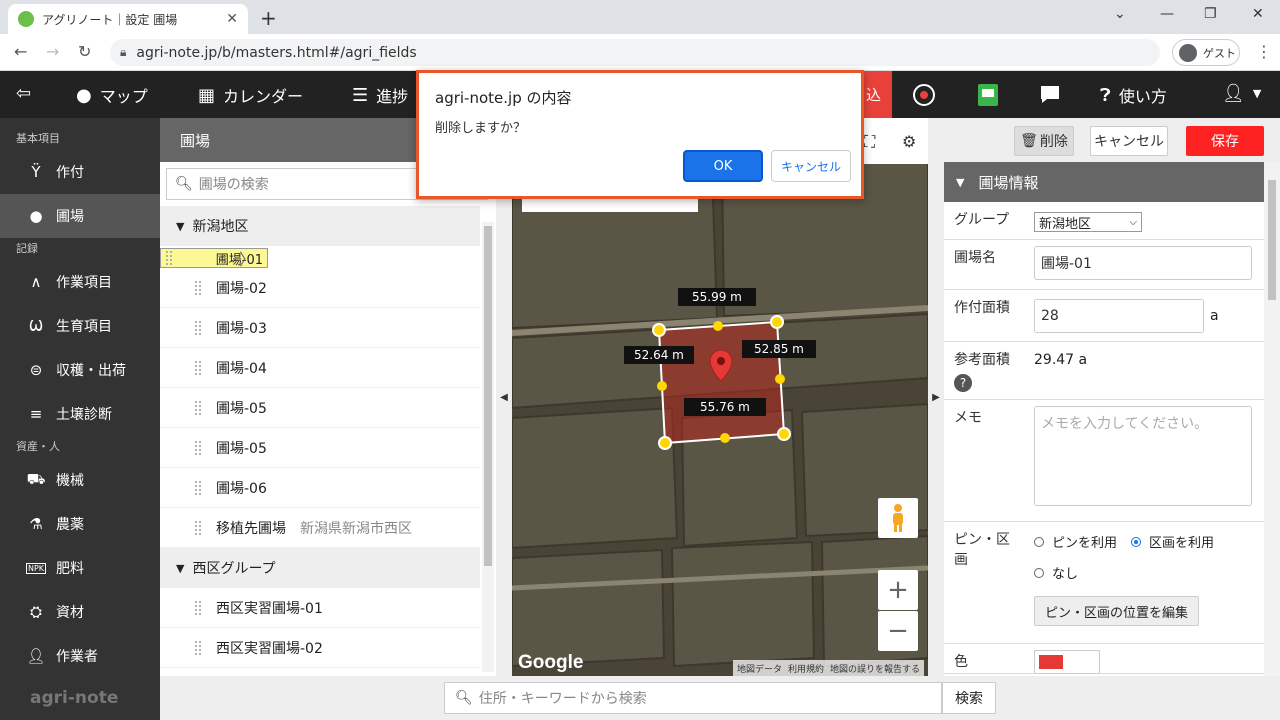  I want to click on caret-down-icon: ▼, so click(960, 182).